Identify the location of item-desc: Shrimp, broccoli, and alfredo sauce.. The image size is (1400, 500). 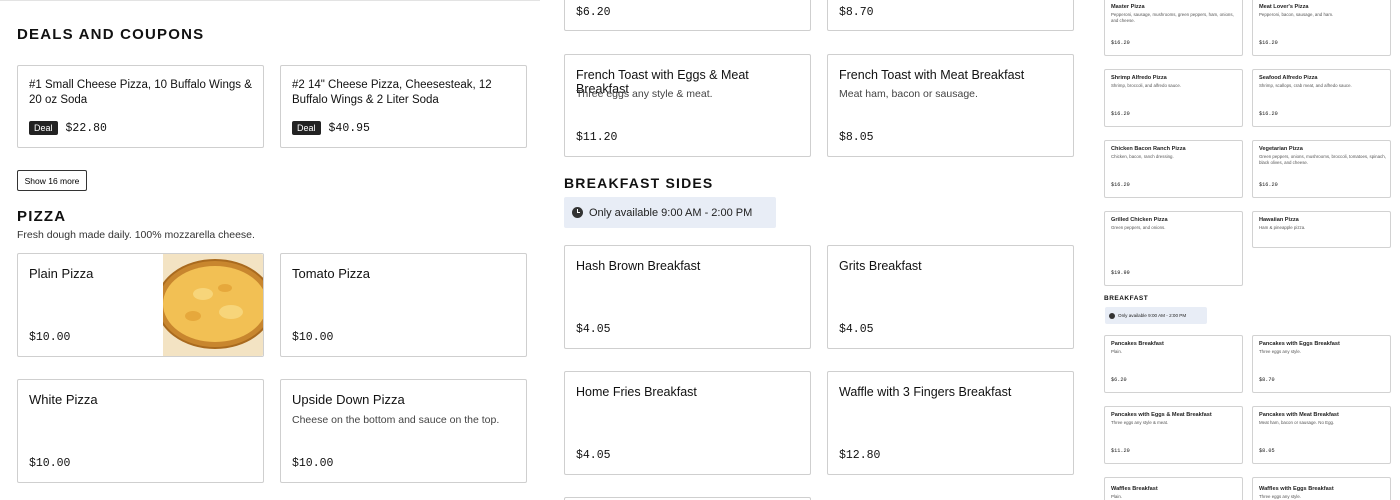
(1146, 85).